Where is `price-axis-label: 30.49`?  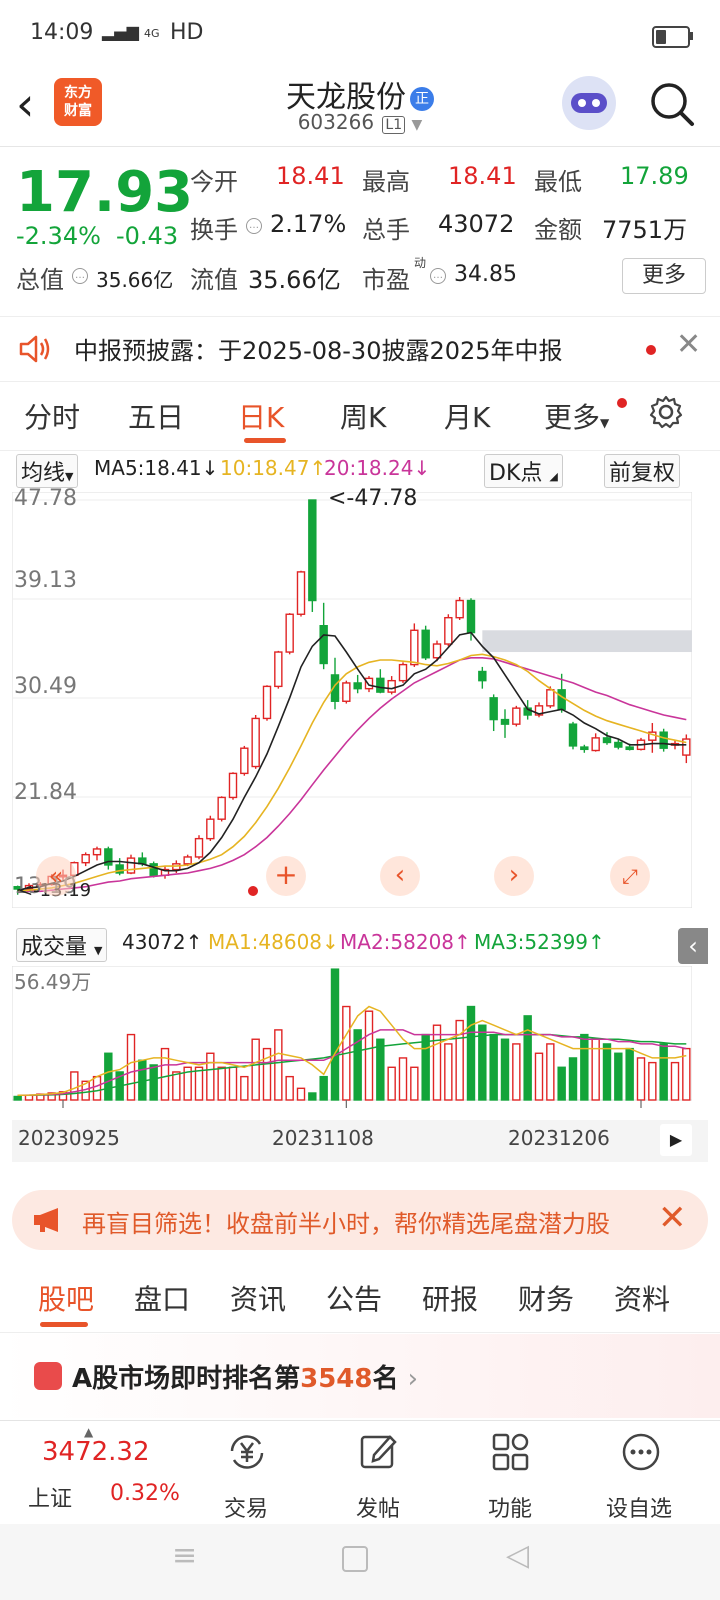
price-axis-label: 30.49 is located at coordinates (45, 686).